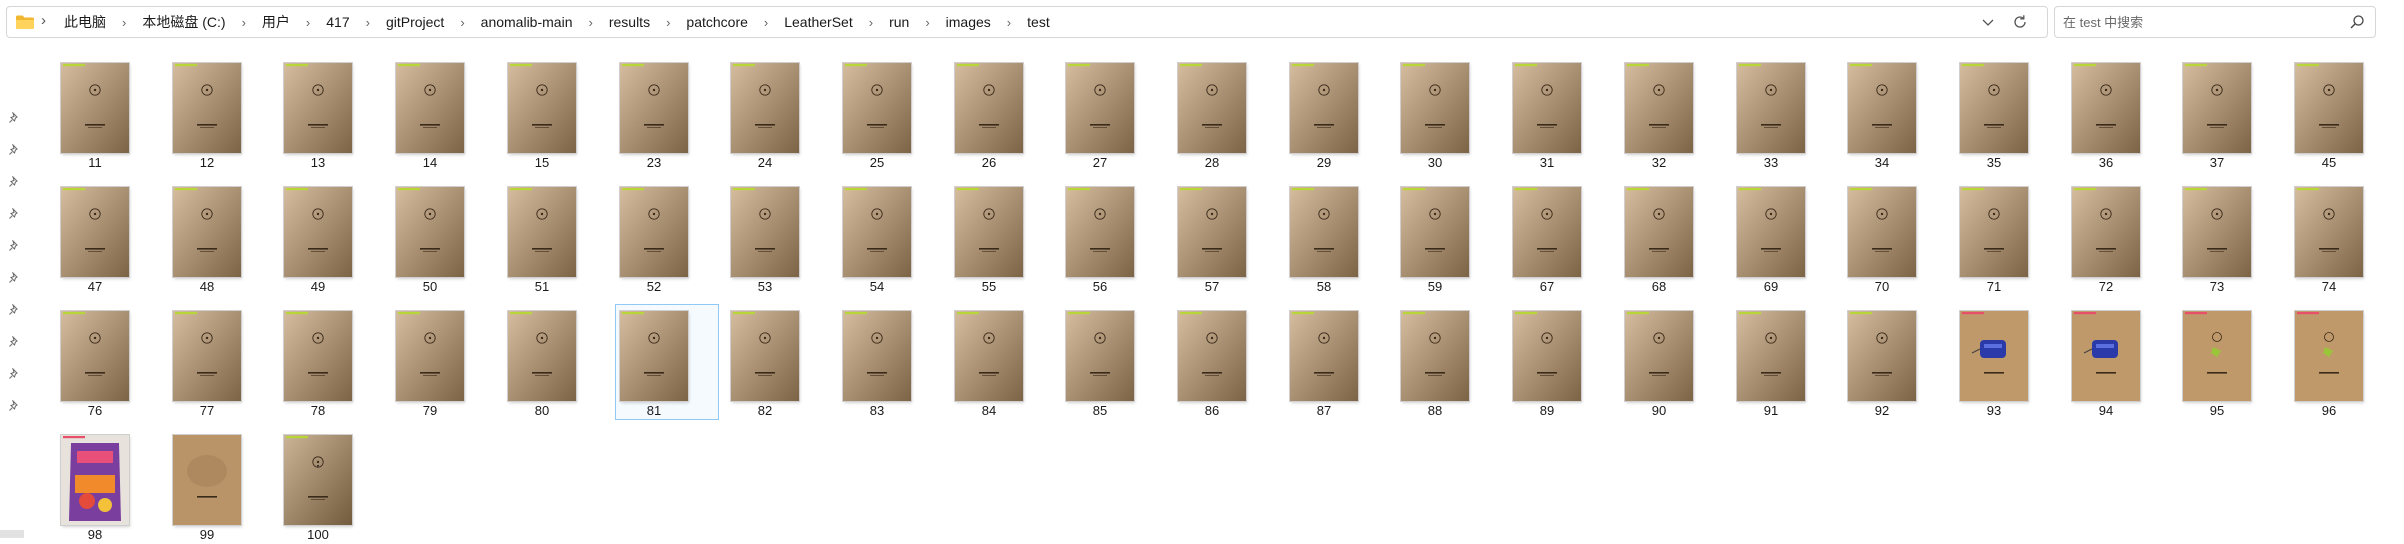 The image size is (2404, 544). Describe the element at coordinates (527, 22) in the screenshot. I see `breadcrumb-item: anomalib-main` at that location.